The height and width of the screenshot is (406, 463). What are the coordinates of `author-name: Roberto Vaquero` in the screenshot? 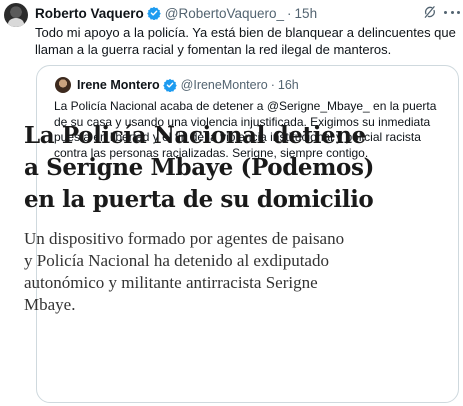 It's located at (89, 13).